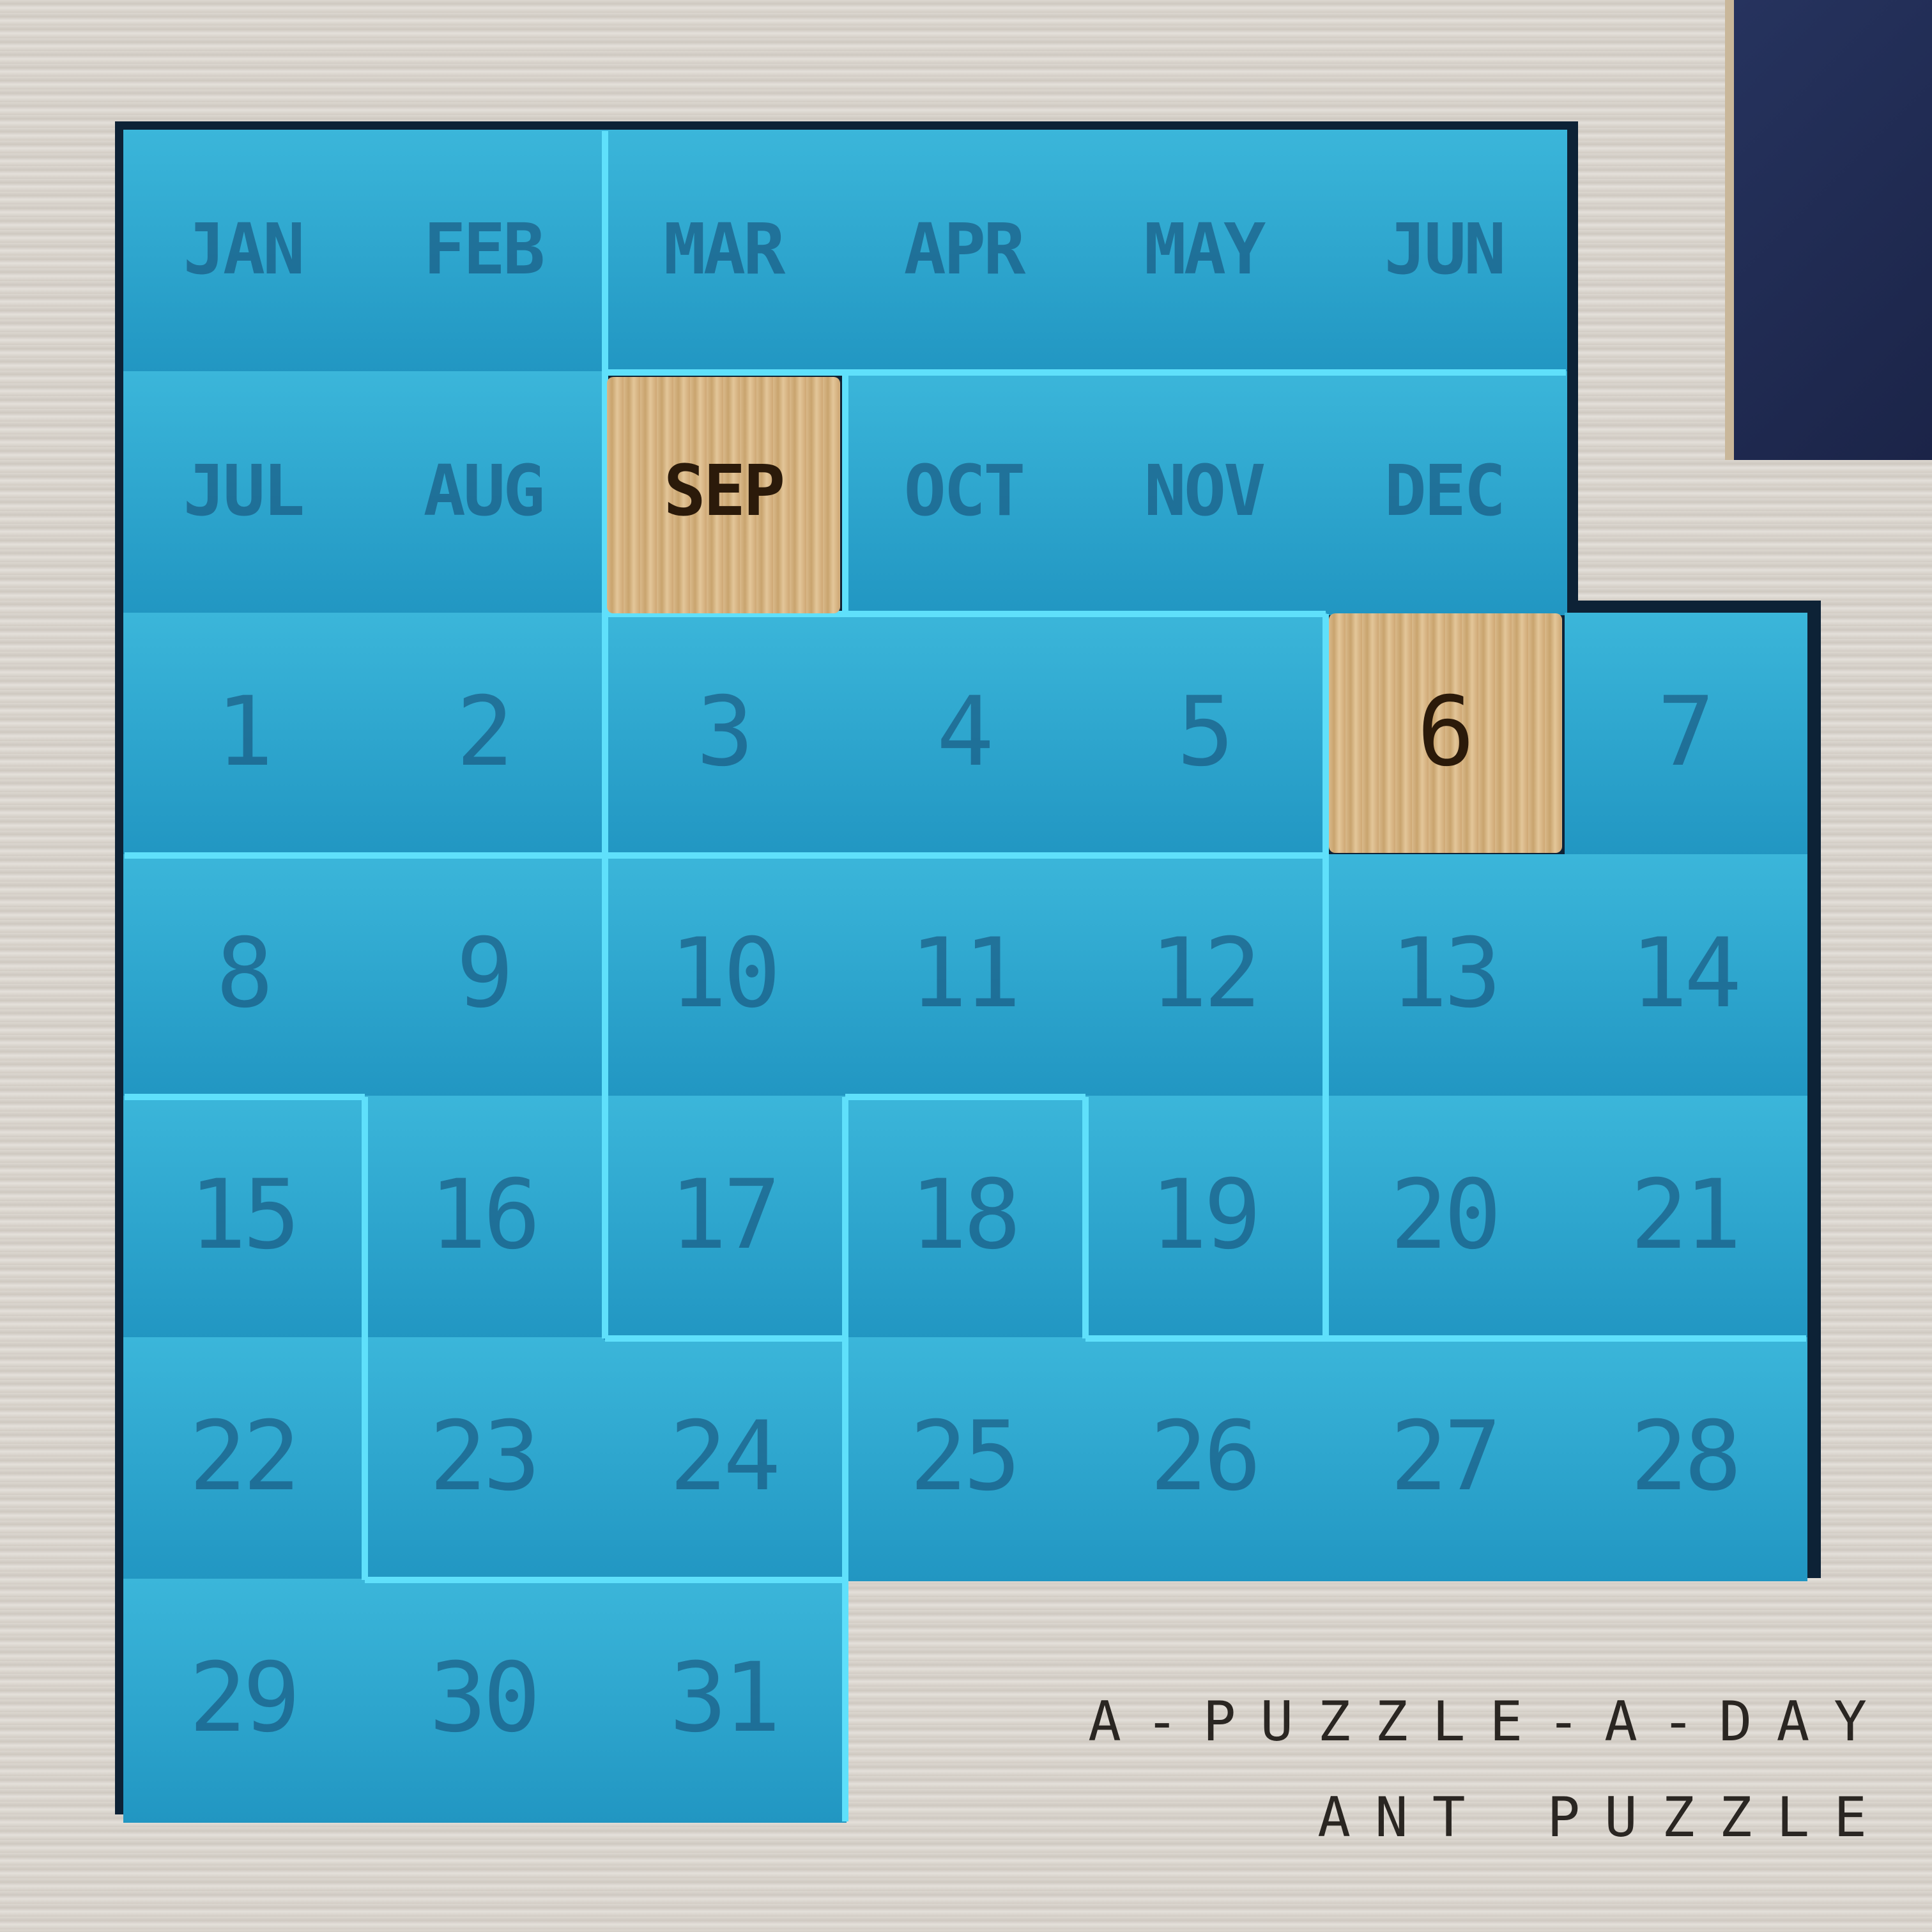 This screenshot has width=1932, height=1932. What do you see at coordinates (1445, 249) in the screenshot?
I see `month-cell-jun: JUN` at bounding box center [1445, 249].